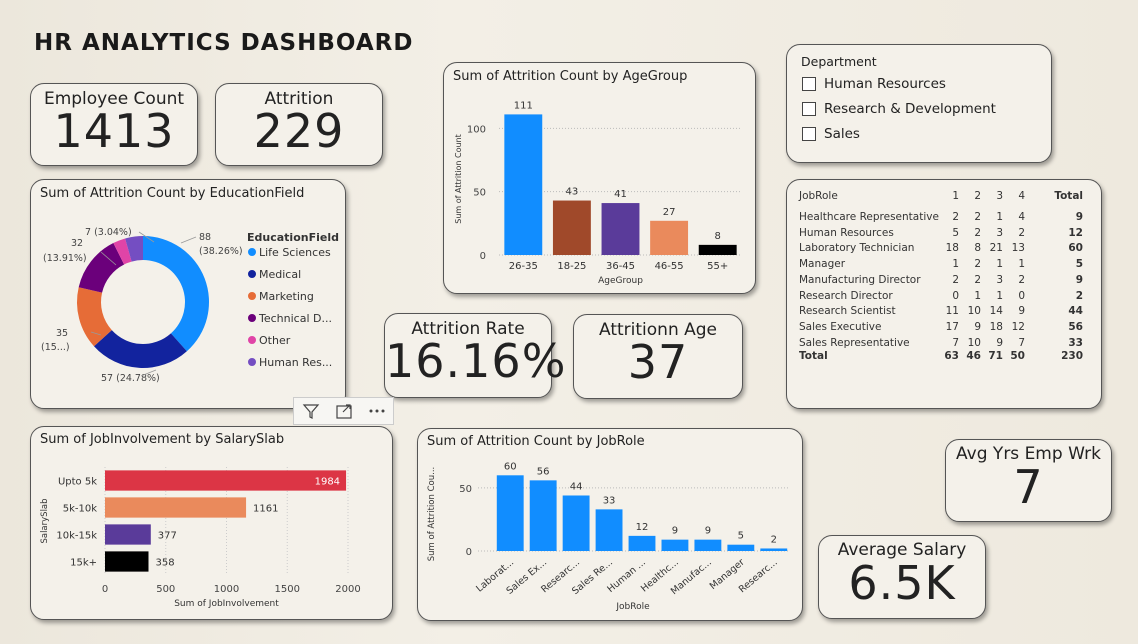 The width and height of the screenshot is (1138, 644). Describe the element at coordinates (62, 333) in the screenshot. I see `data-label: 35` at that location.